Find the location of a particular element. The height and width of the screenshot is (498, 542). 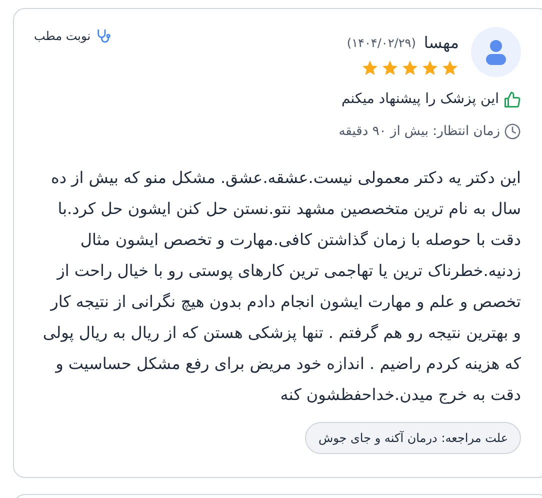

recommendation-text: این پزشک را پیشنهاد میکنم is located at coordinates (420, 99).